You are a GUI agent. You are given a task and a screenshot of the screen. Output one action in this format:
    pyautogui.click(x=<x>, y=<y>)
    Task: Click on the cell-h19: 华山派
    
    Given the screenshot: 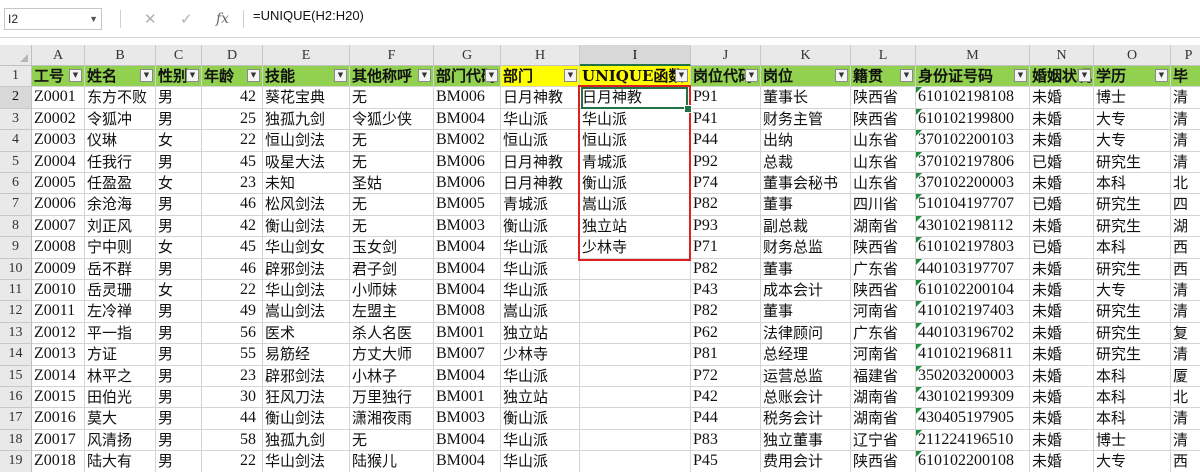 What is the action you would take?
    pyautogui.click(x=540, y=461)
    